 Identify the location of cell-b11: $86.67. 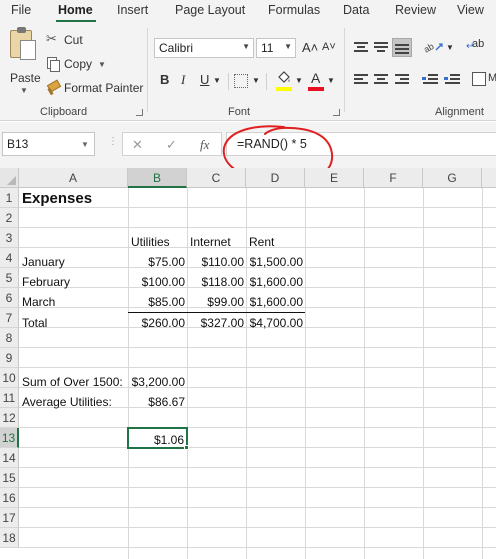
(156, 402).